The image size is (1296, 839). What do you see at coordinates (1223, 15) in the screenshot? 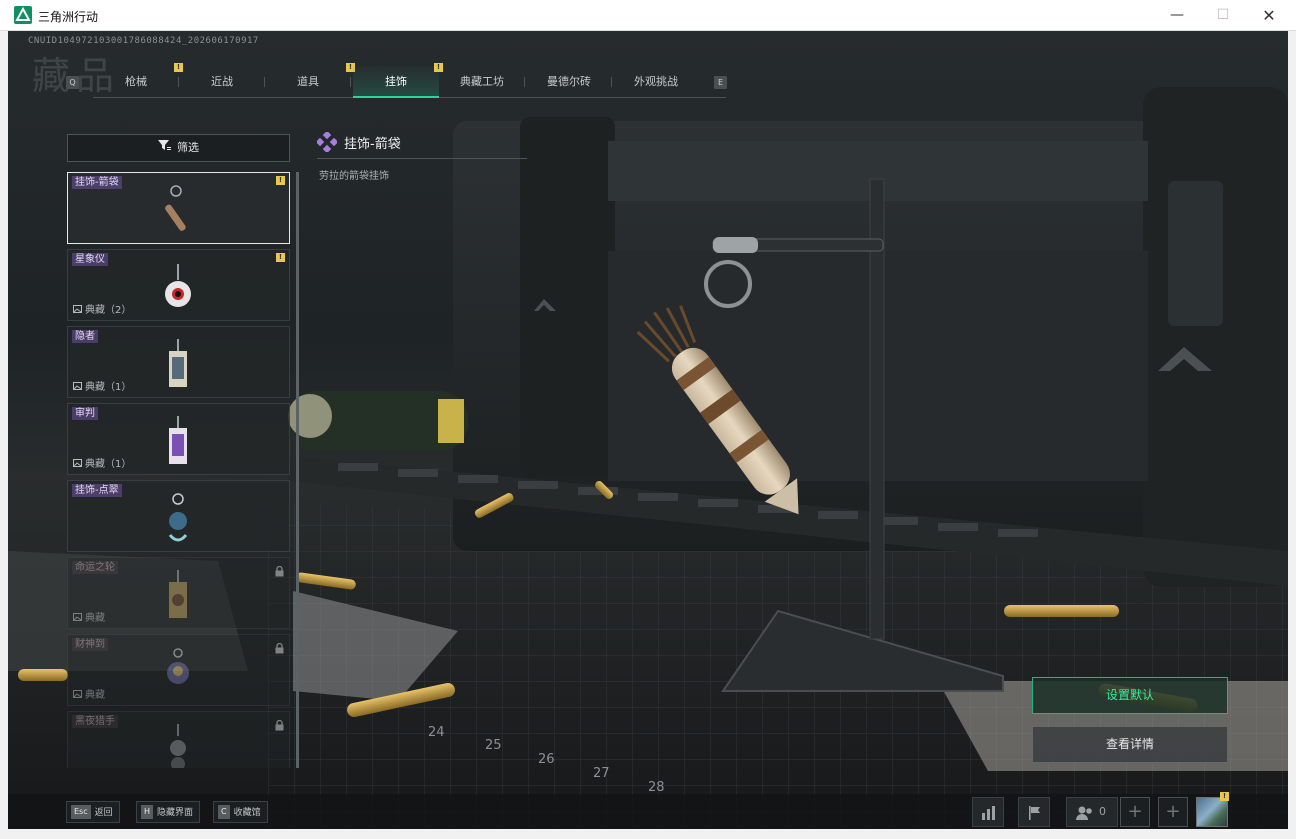
I see `maximize-button: ☐` at bounding box center [1223, 15].